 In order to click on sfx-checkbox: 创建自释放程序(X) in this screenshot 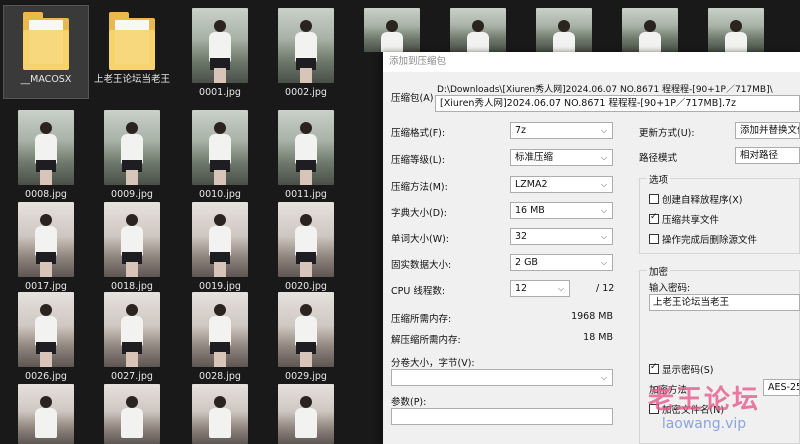, I will do `click(695, 199)`.